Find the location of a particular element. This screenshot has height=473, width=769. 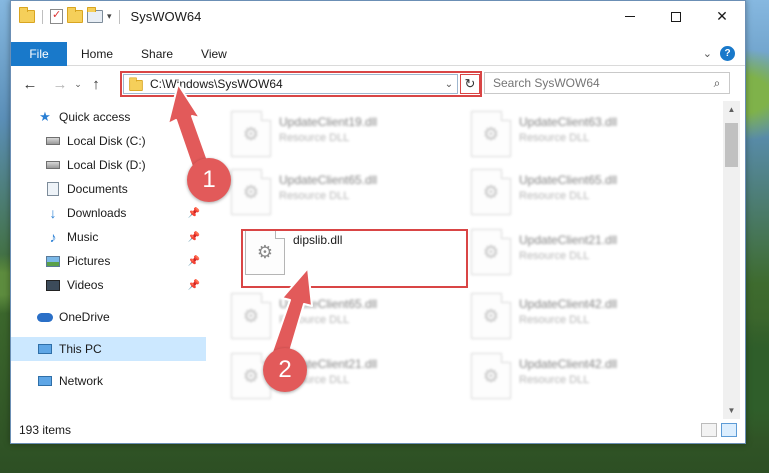

maximize-icon is located at coordinates (676, 16).